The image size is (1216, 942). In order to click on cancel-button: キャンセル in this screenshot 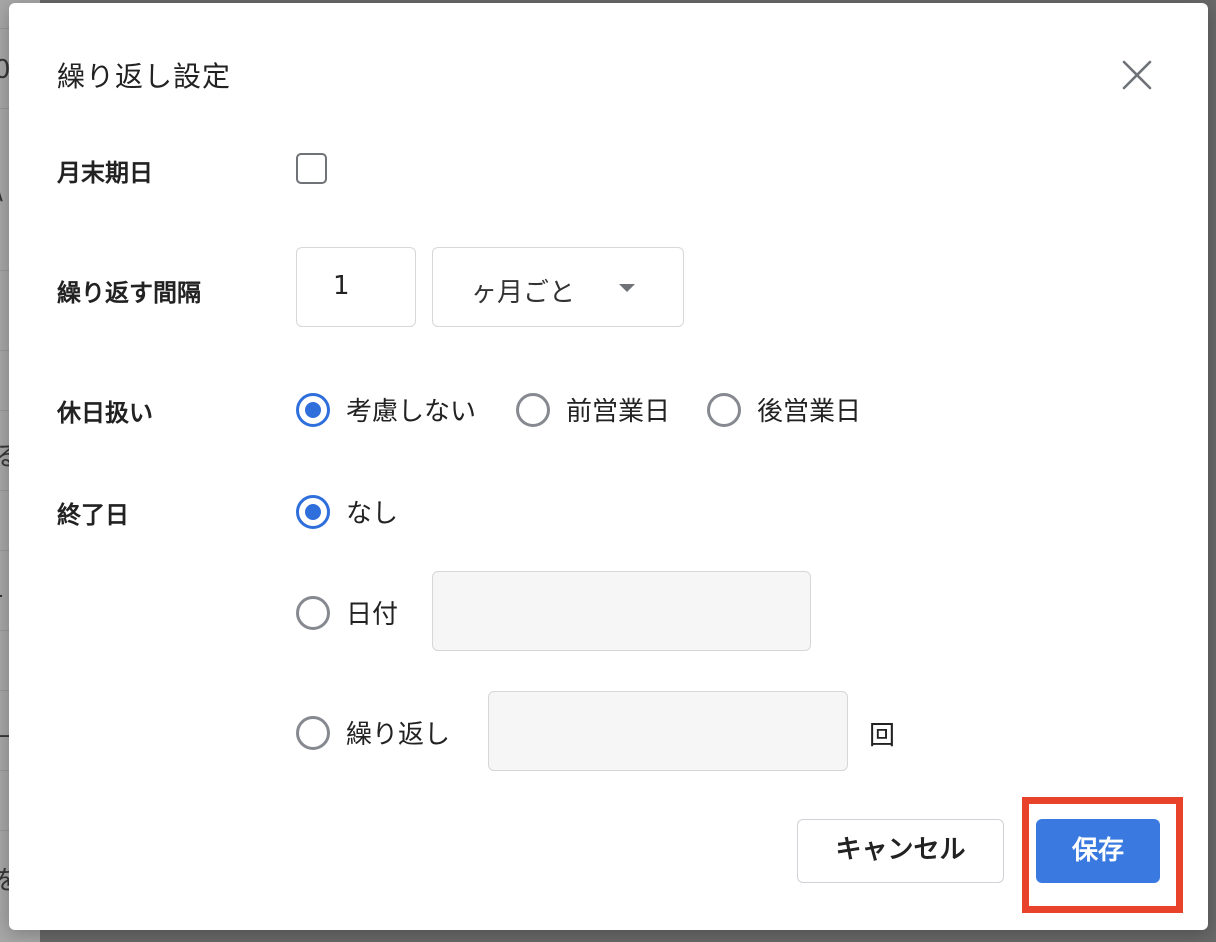, I will do `click(900, 851)`.